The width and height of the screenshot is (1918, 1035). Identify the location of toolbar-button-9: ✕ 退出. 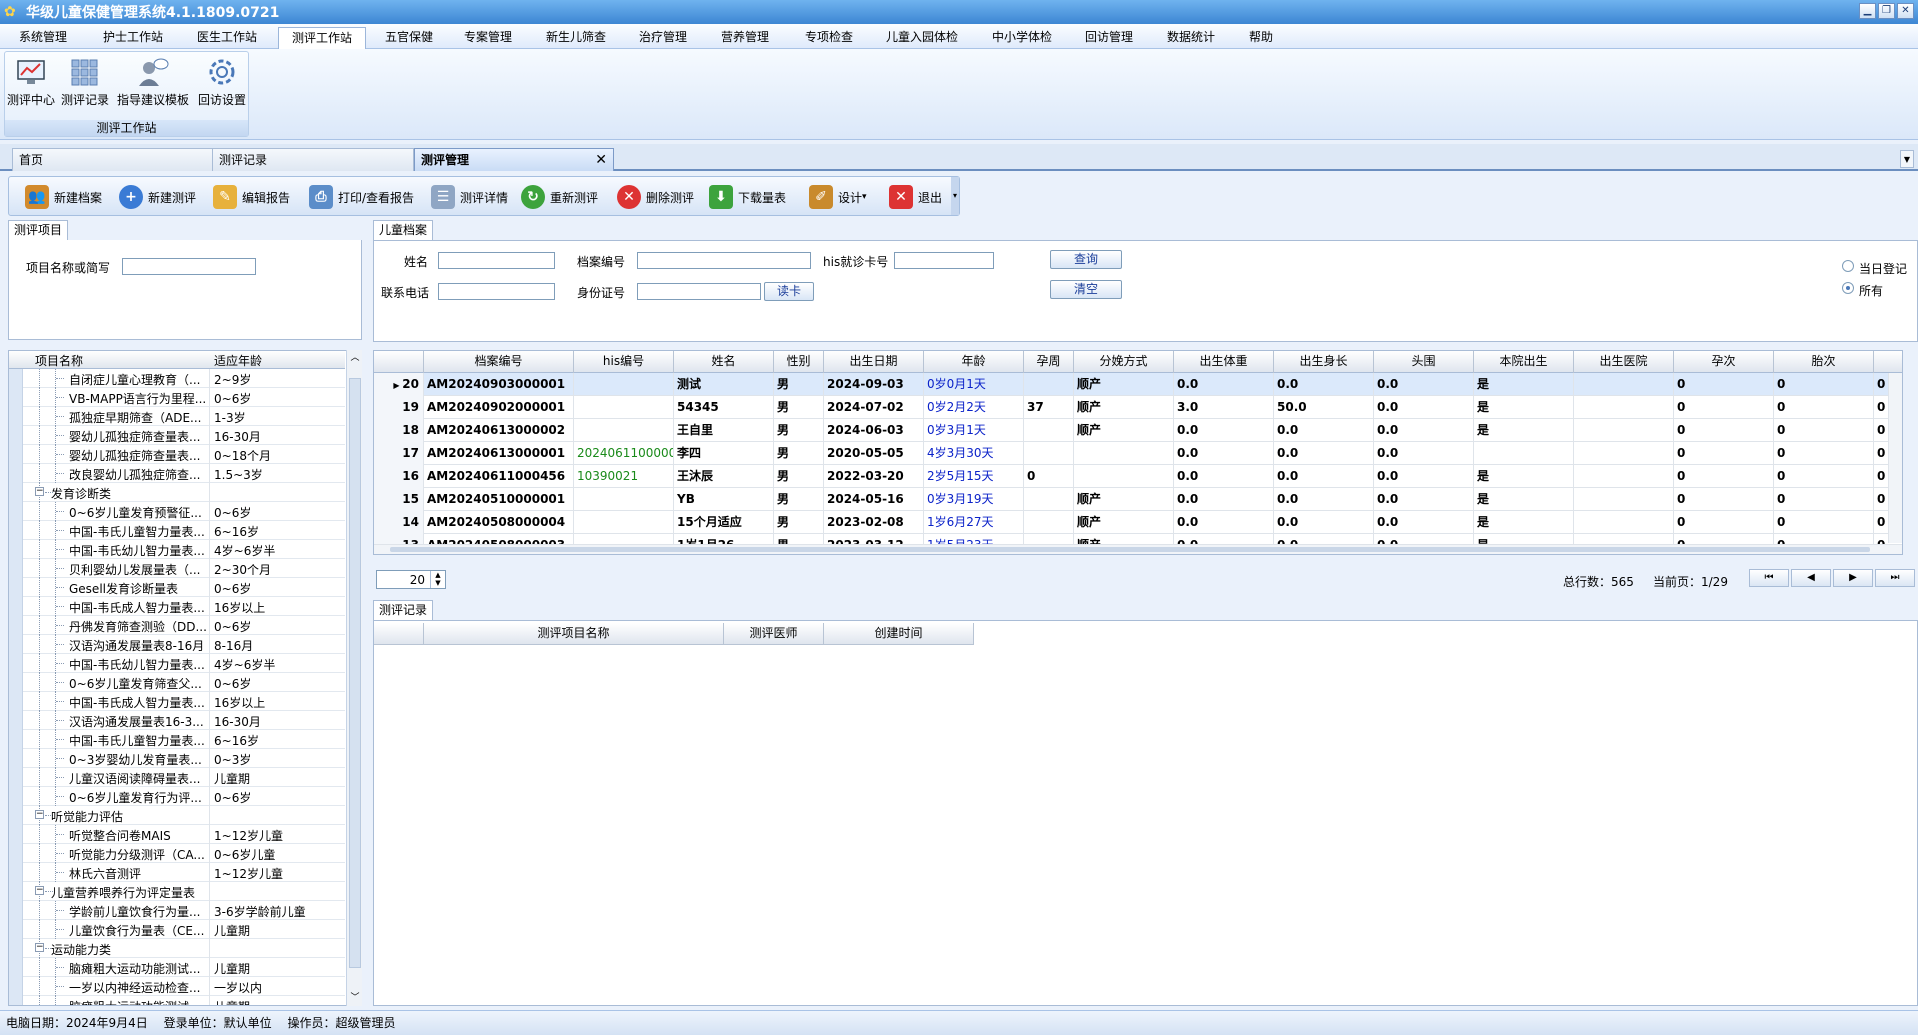
(915, 197).